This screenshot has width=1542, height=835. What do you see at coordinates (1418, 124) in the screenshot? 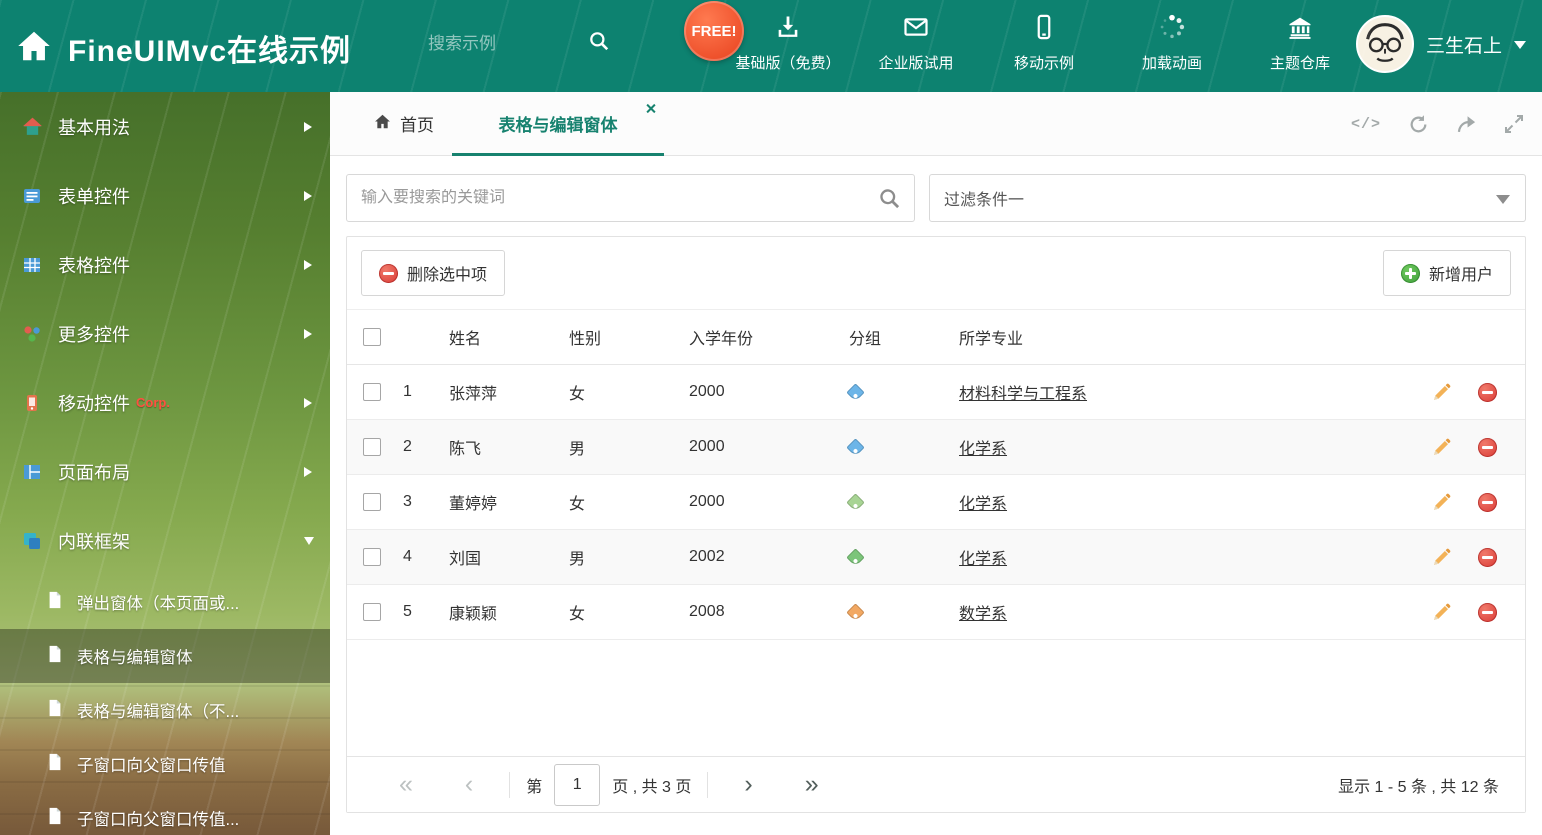
I see `refresh-icon` at bounding box center [1418, 124].